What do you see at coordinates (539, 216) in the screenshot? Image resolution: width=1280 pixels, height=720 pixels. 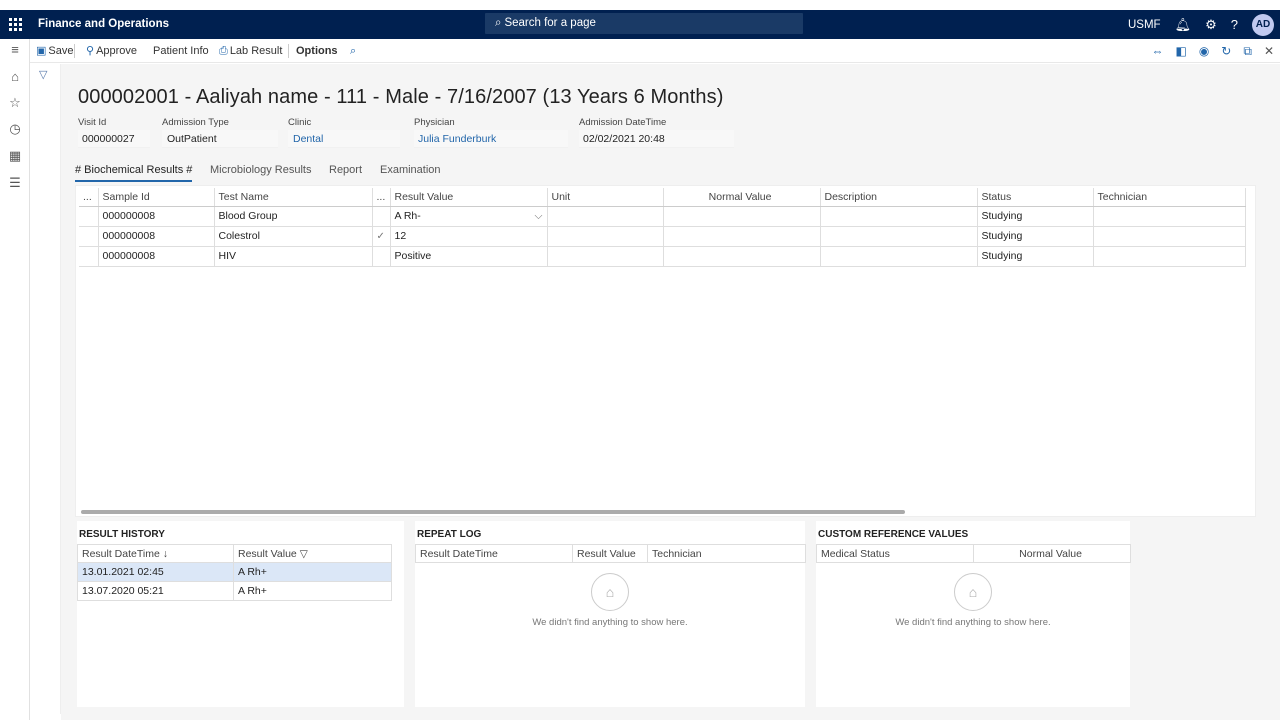 I see `chevron-down-icon: ⌵` at bounding box center [539, 216].